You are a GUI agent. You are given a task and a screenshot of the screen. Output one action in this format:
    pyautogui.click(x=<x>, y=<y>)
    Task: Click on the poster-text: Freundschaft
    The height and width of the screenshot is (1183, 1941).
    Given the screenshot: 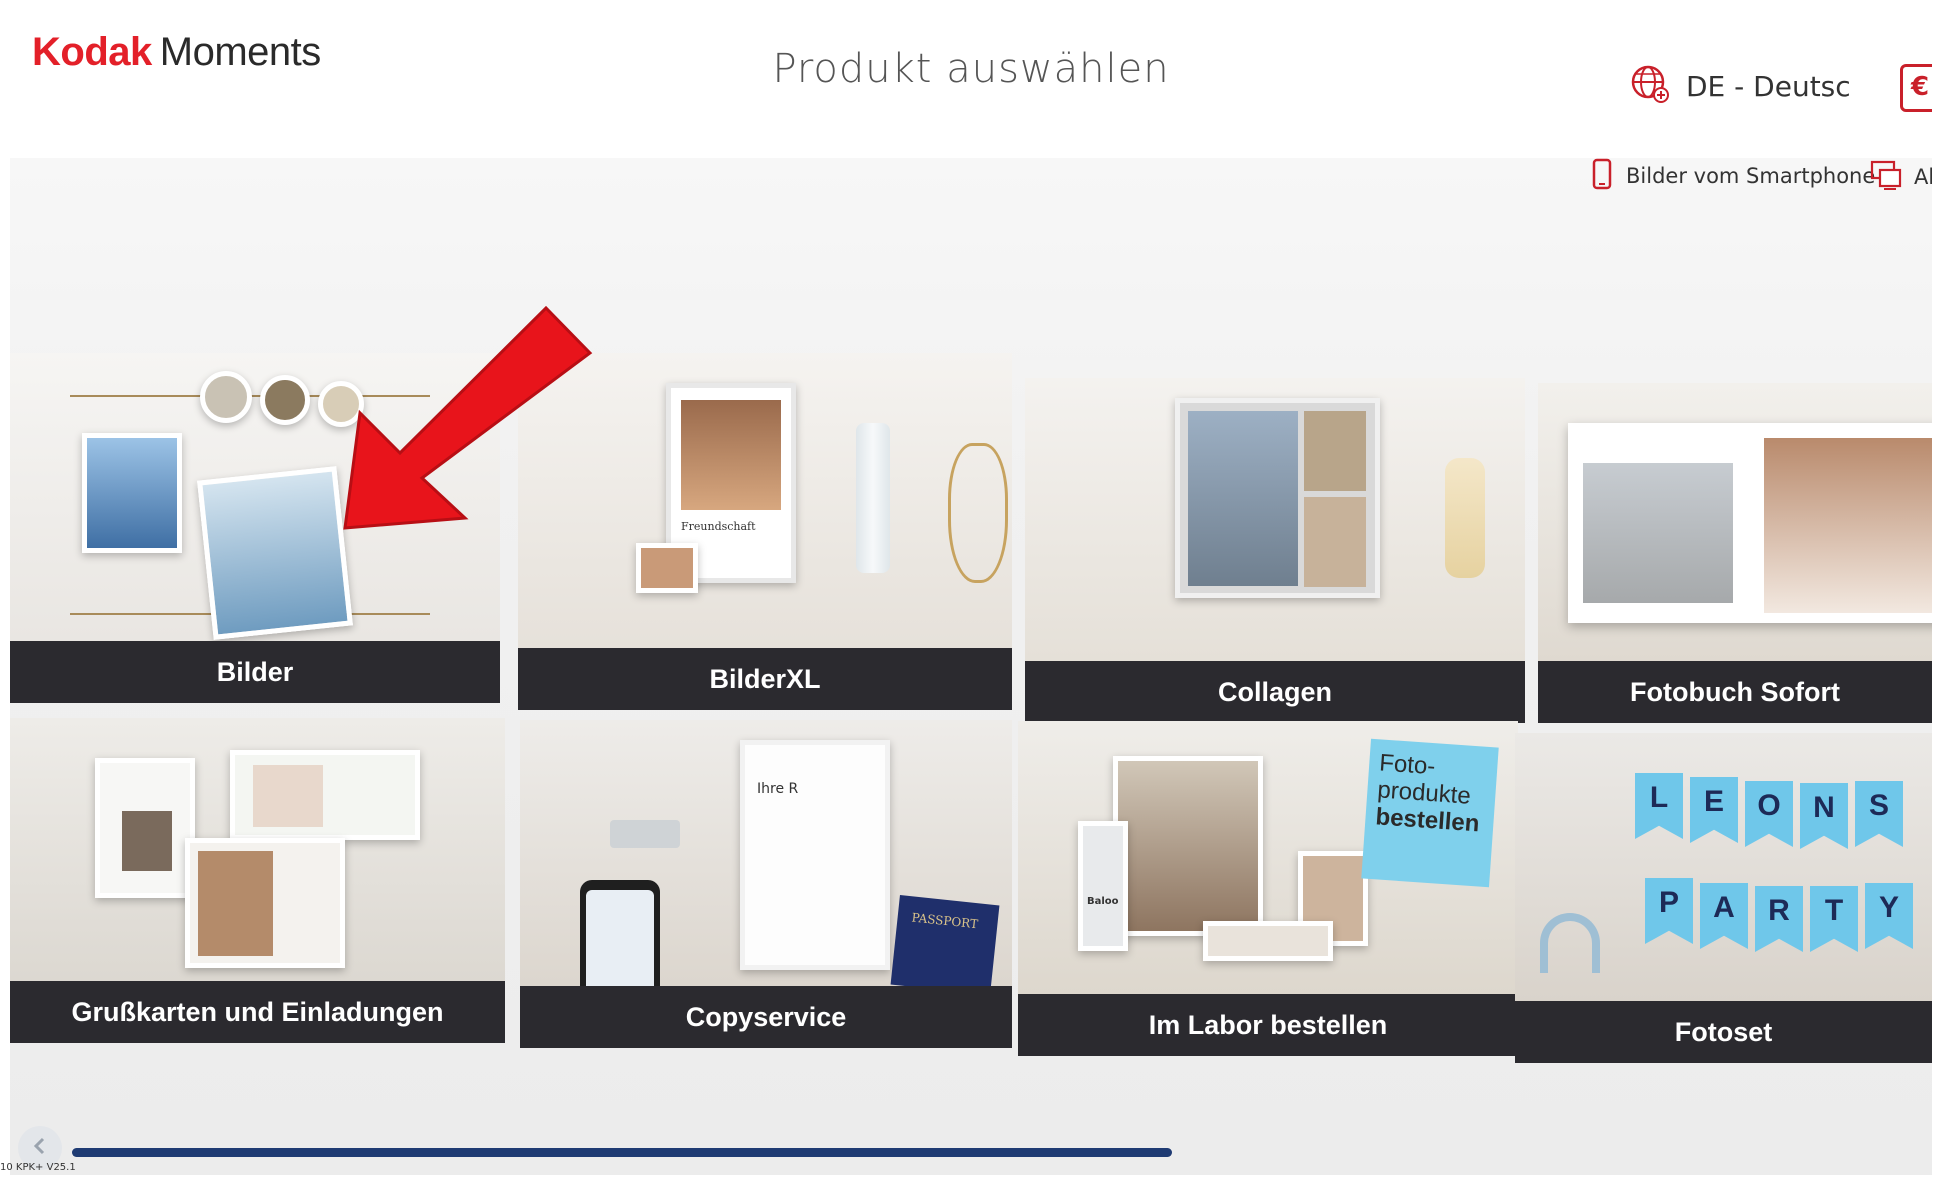 What is the action you would take?
    pyautogui.click(x=718, y=526)
    